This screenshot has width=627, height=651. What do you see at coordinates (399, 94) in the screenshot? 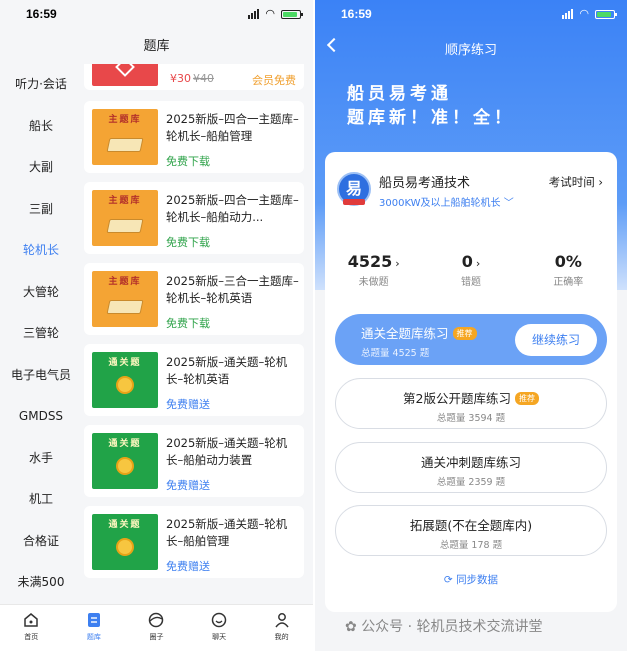
I see `banner-line-1: 船员易考通` at bounding box center [399, 94].